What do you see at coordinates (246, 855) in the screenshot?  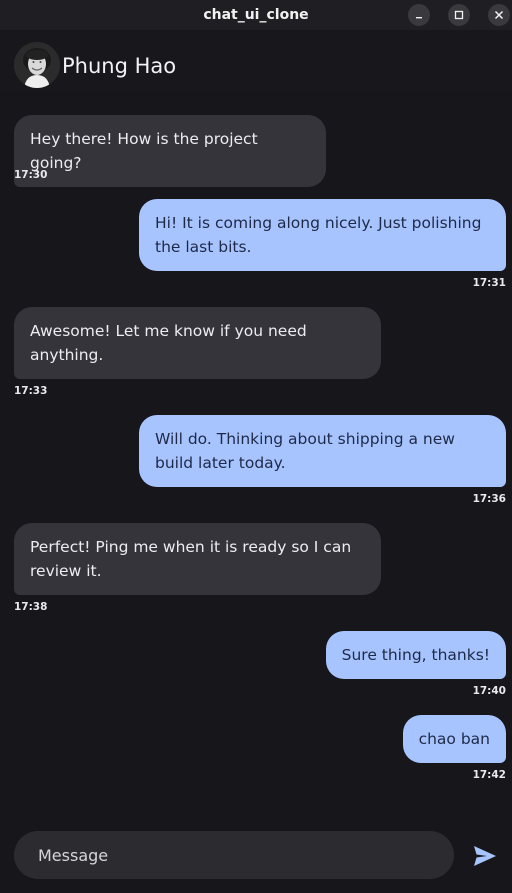 I see `message-input` at bounding box center [246, 855].